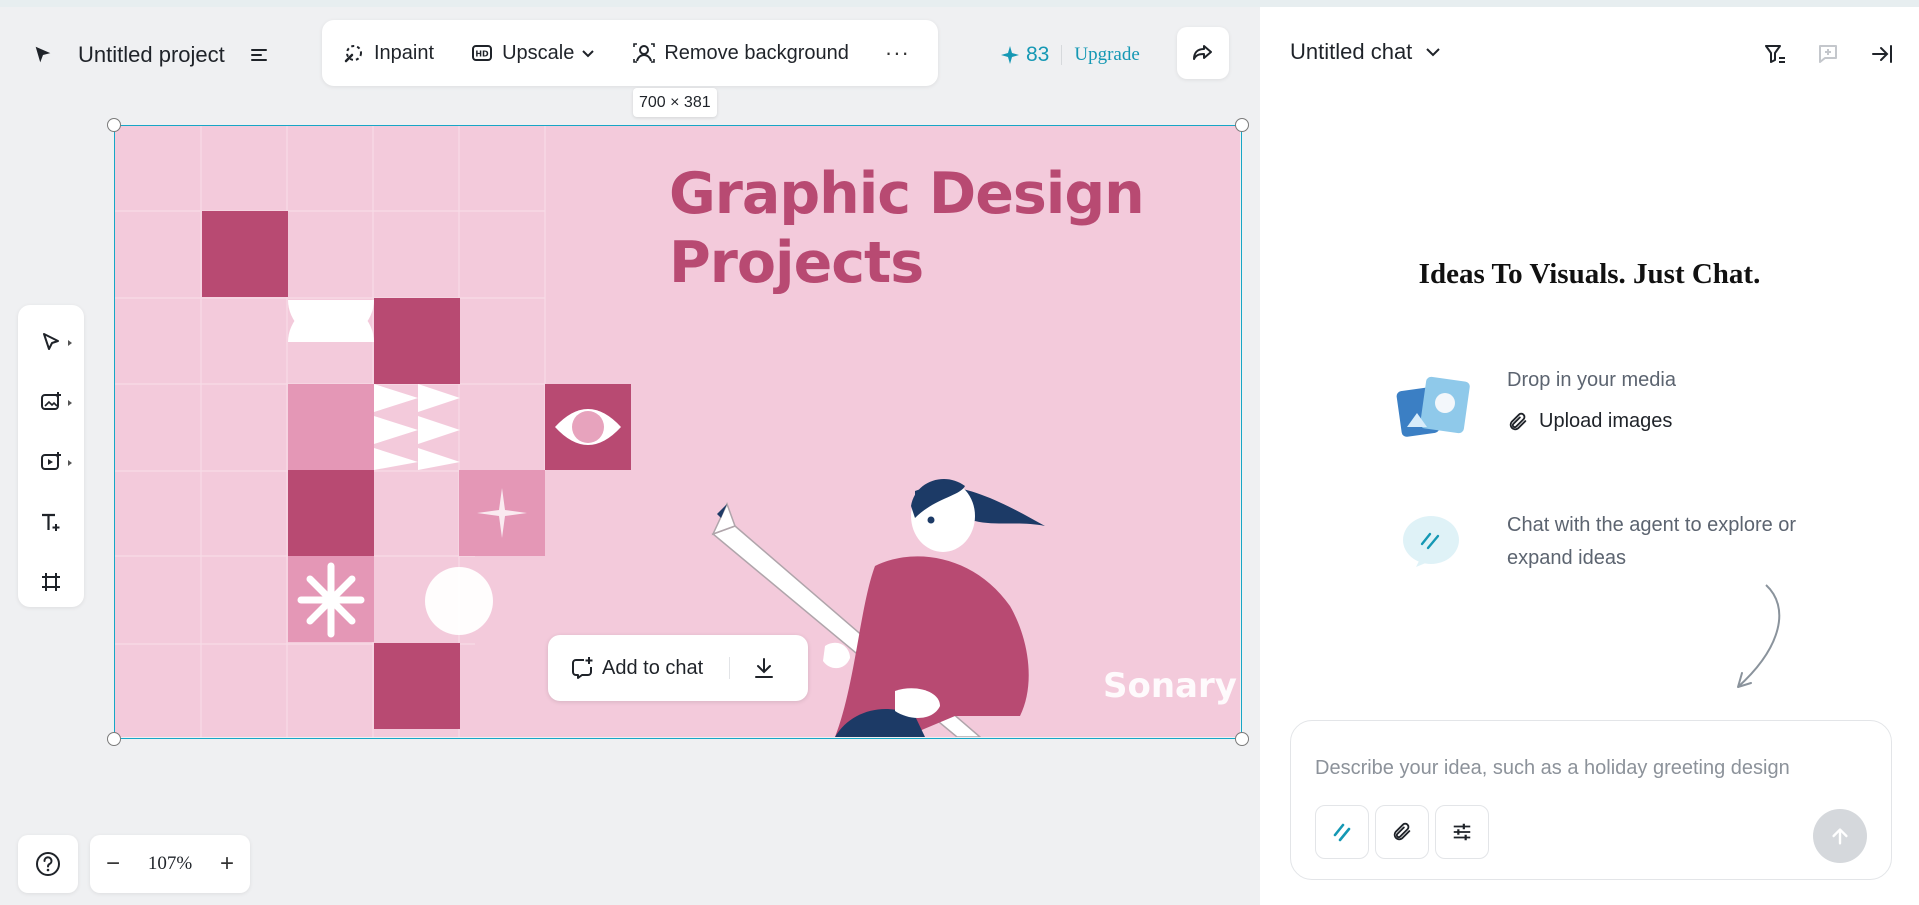 The height and width of the screenshot is (905, 1919). What do you see at coordinates (675, 102) in the screenshot?
I see `dimensions-label: 700 × 381` at bounding box center [675, 102].